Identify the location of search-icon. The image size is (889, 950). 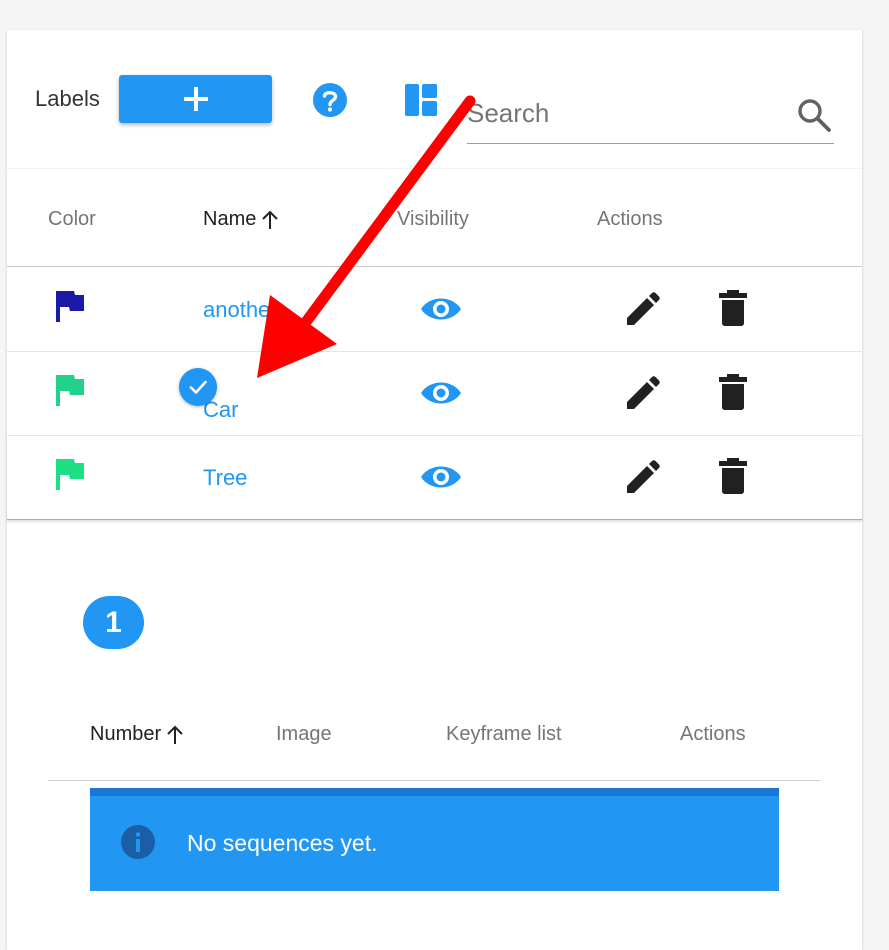
(814, 115).